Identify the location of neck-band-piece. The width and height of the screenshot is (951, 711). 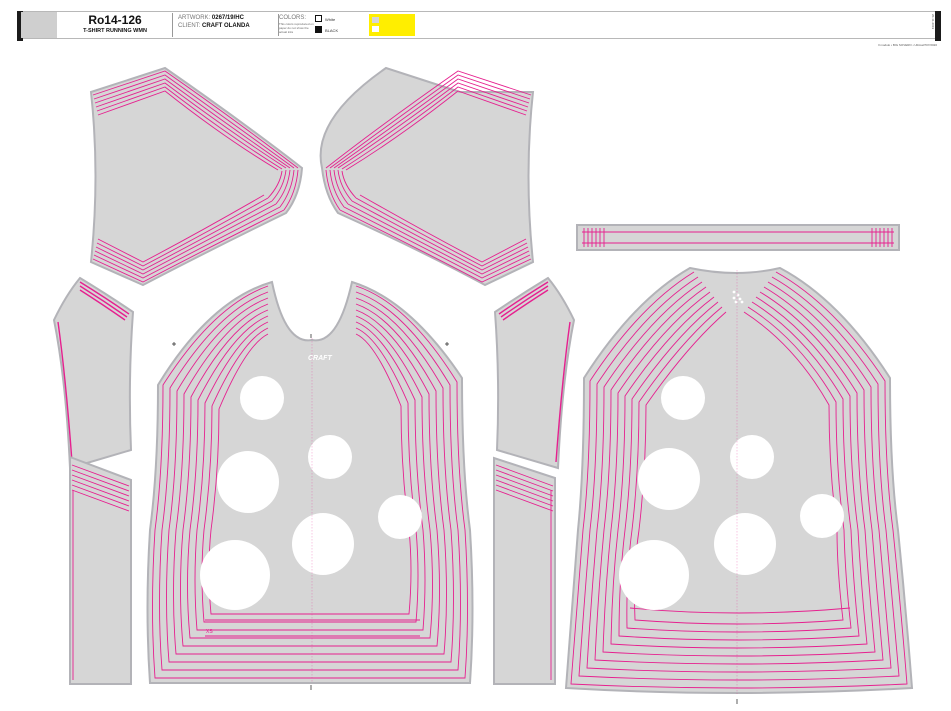
(738, 237).